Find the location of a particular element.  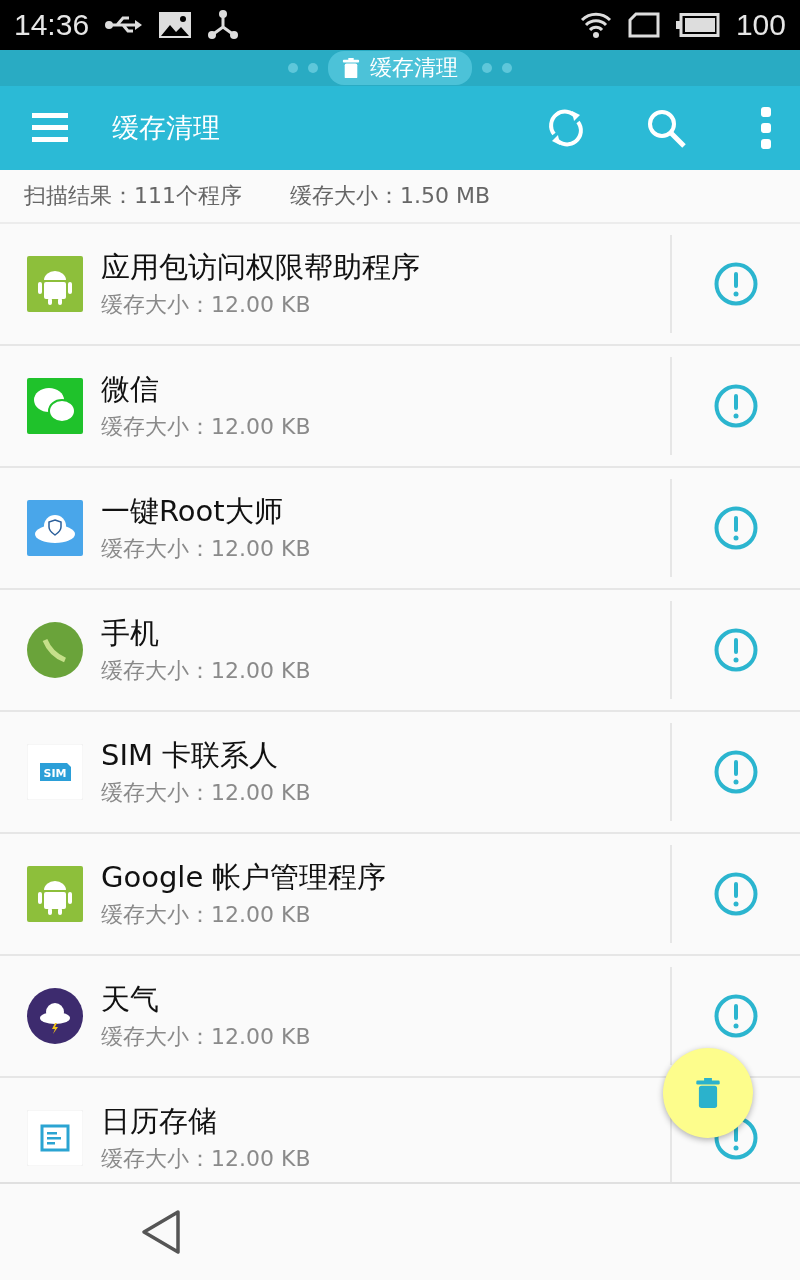

notification-pill: 缓存清理 is located at coordinates (400, 68).